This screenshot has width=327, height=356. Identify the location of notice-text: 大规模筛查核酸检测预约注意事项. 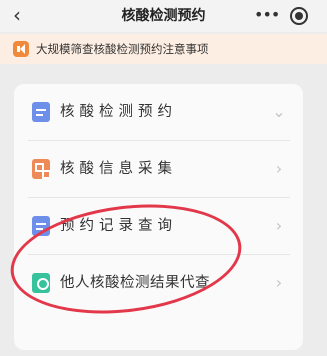
(122, 49).